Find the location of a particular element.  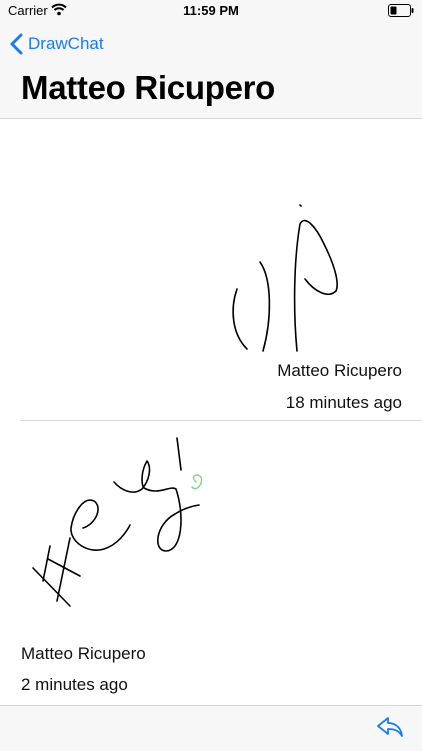

status-bar: Carrier 11:59 PM is located at coordinates (211, 11).